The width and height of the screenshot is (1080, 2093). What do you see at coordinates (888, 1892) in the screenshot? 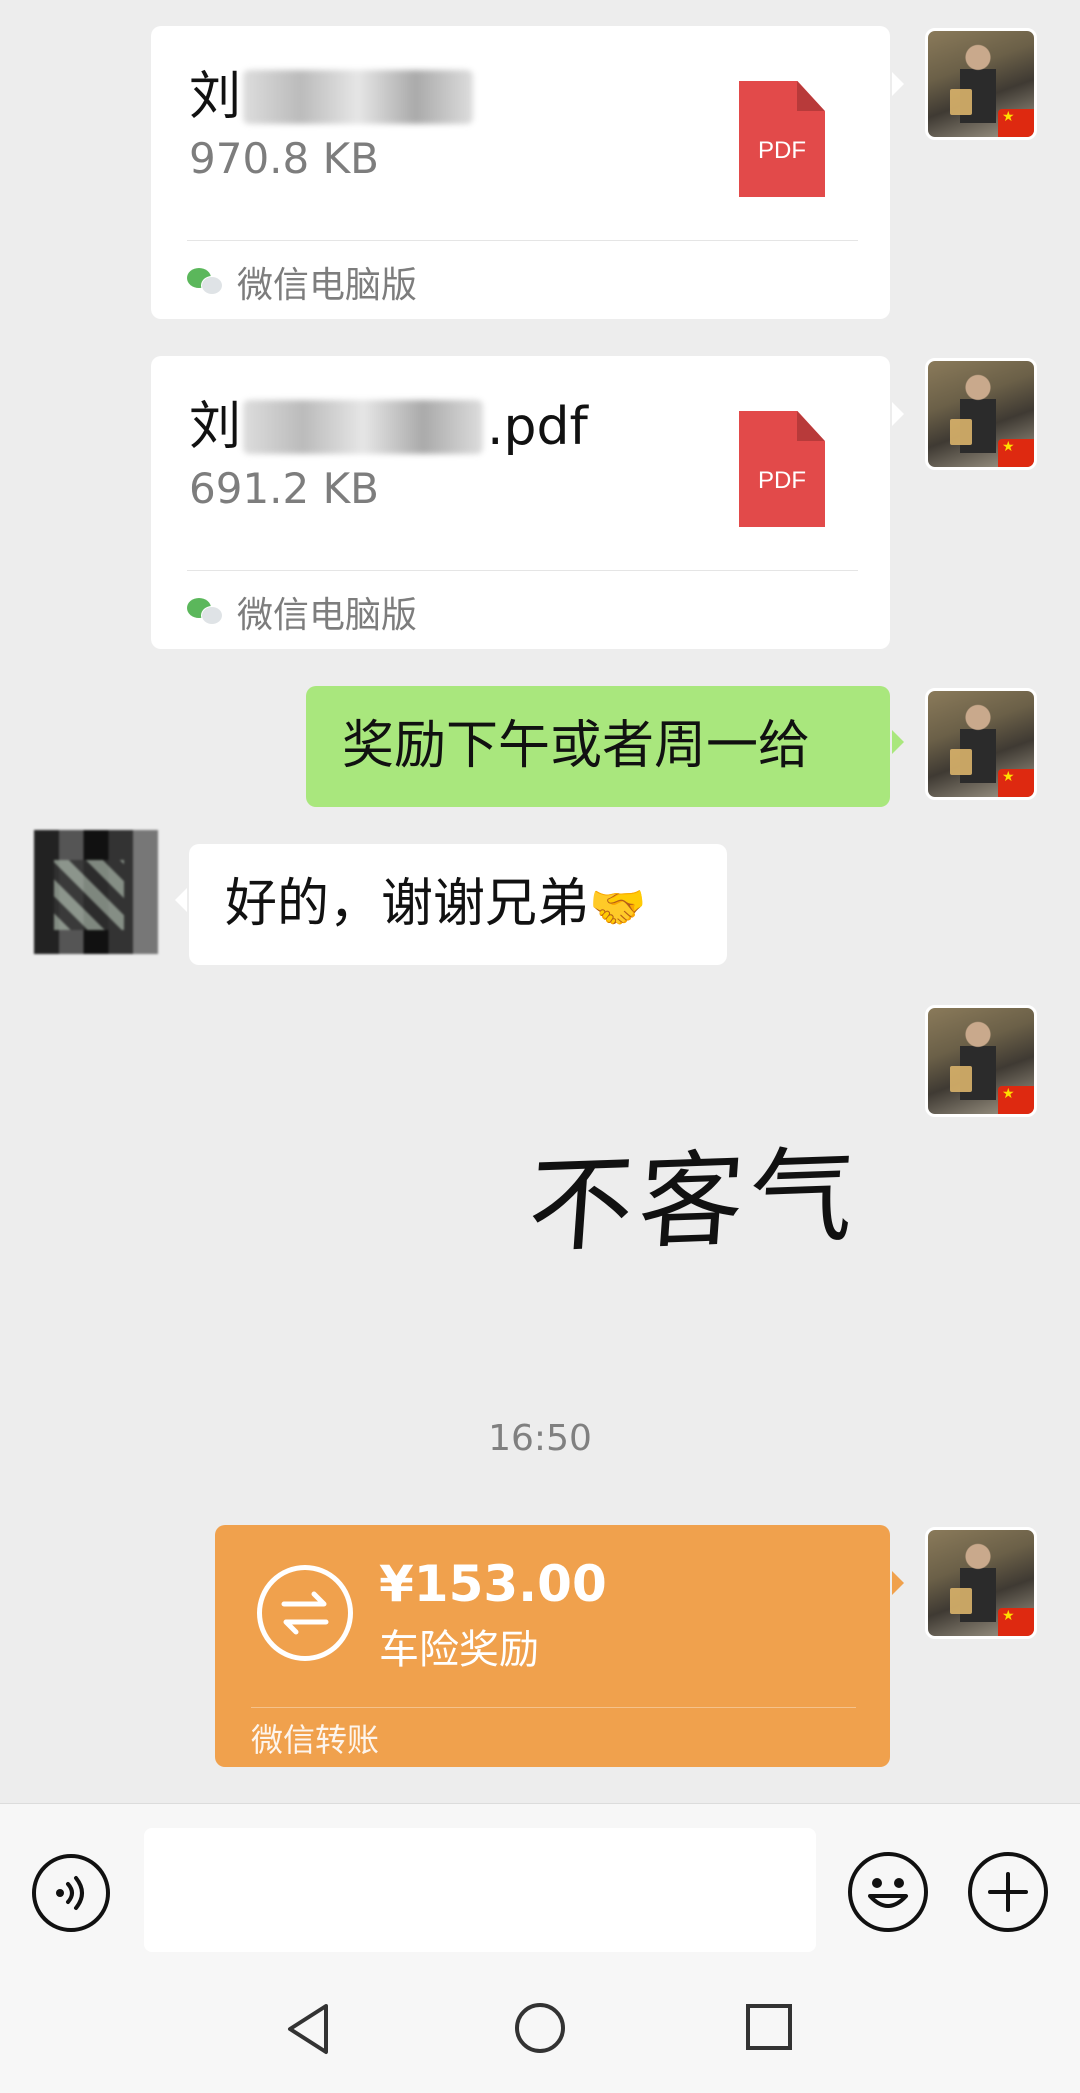
I see `emoji-icon` at bounding box center [888, 1892].